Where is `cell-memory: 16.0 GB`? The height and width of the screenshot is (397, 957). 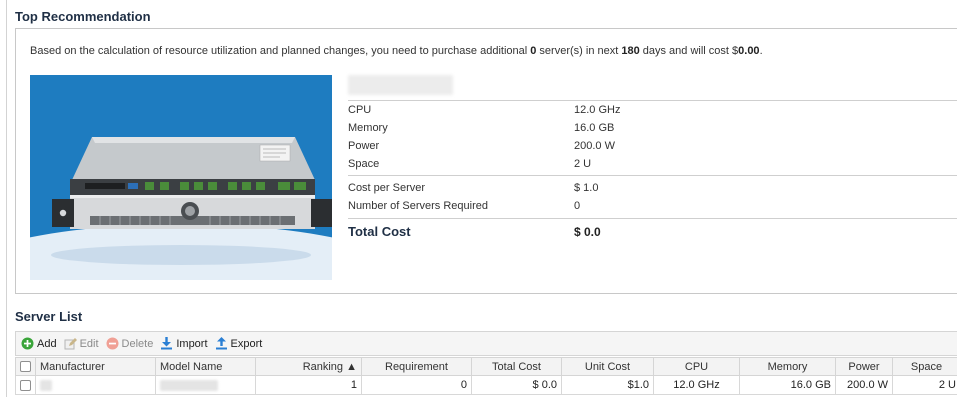 cell-memory: 16.0 GB is located at coordinates (787, 385).